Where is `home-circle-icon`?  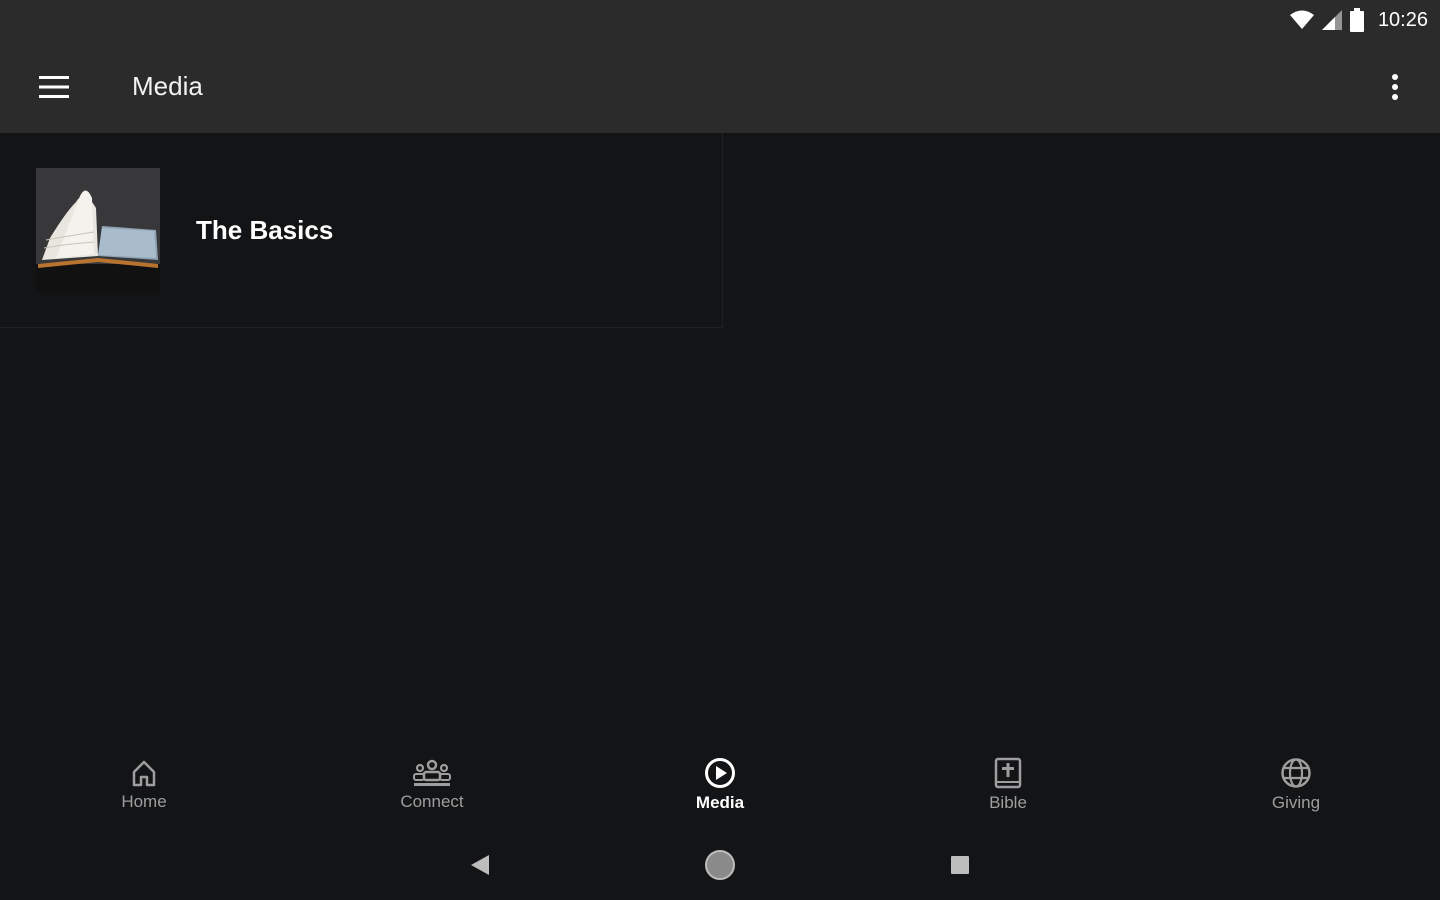
home-circle-icon is located at coordinates (720, 865).